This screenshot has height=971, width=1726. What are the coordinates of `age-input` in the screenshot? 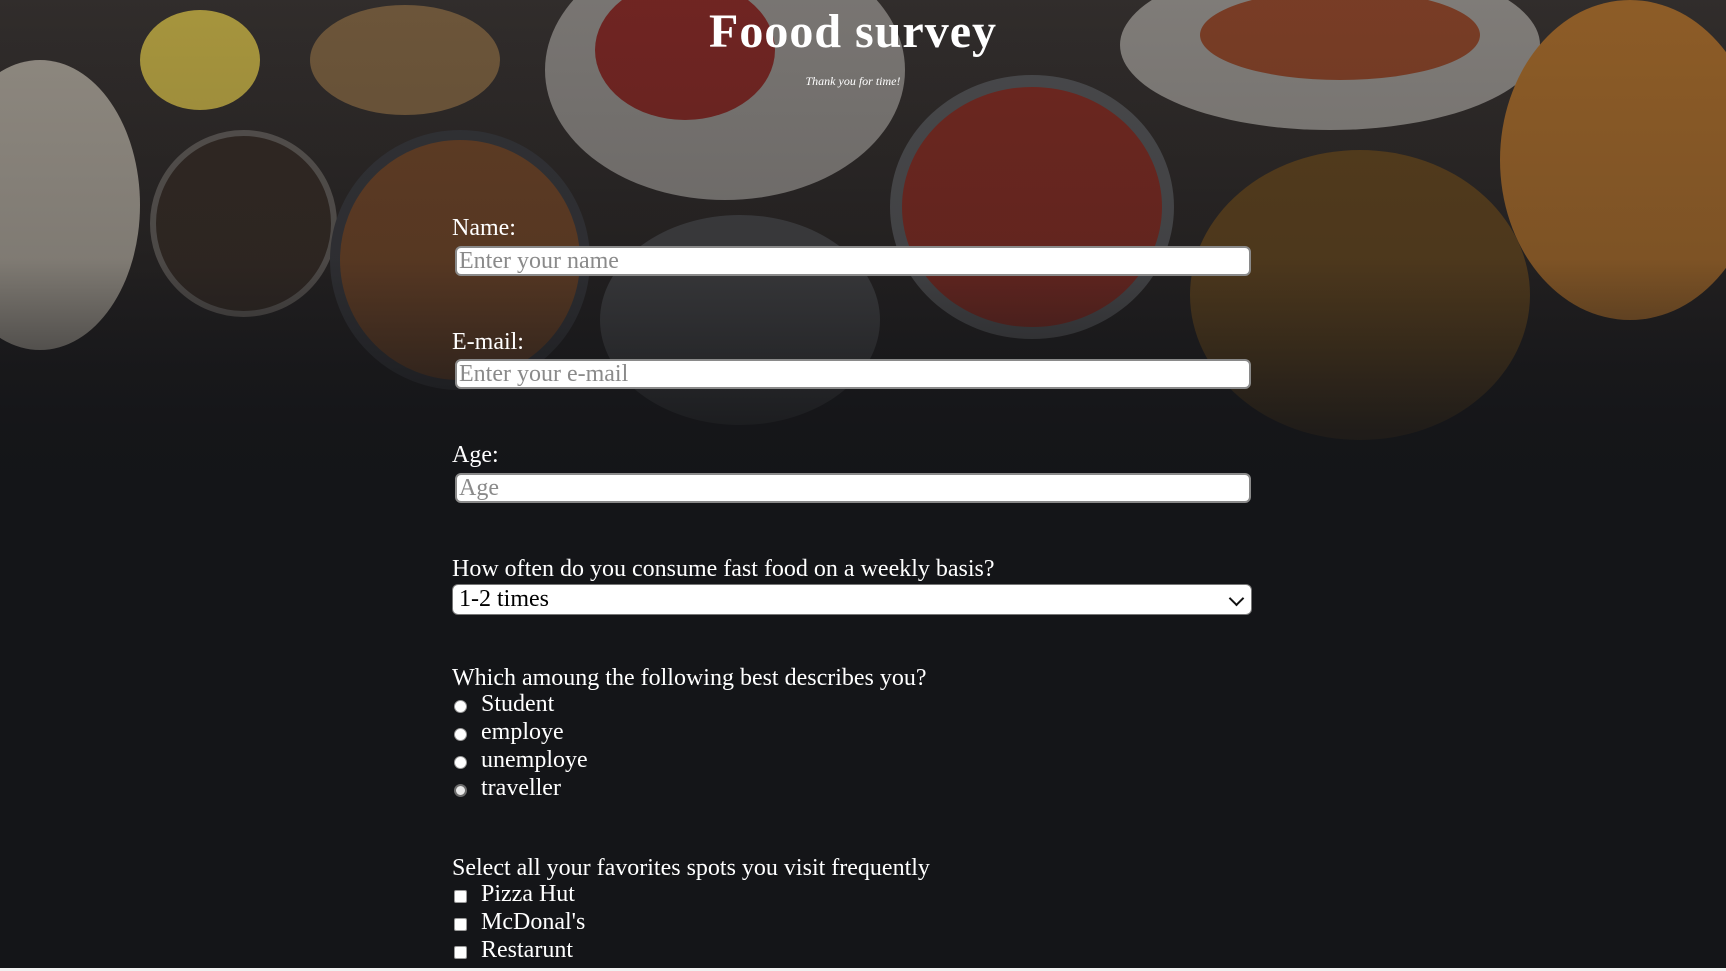 It's located at (853, 488).